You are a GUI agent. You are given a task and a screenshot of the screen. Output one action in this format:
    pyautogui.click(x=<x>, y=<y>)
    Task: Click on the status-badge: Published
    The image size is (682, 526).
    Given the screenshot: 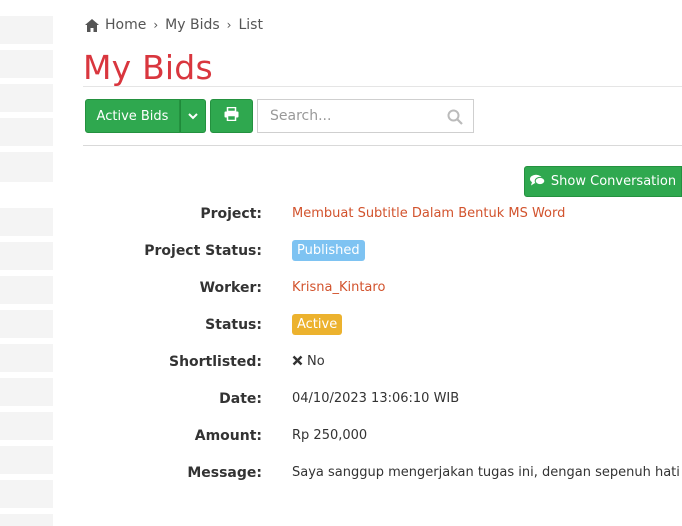 What is the action you would take?
    pyautogui.click(x=328, y=250)
    